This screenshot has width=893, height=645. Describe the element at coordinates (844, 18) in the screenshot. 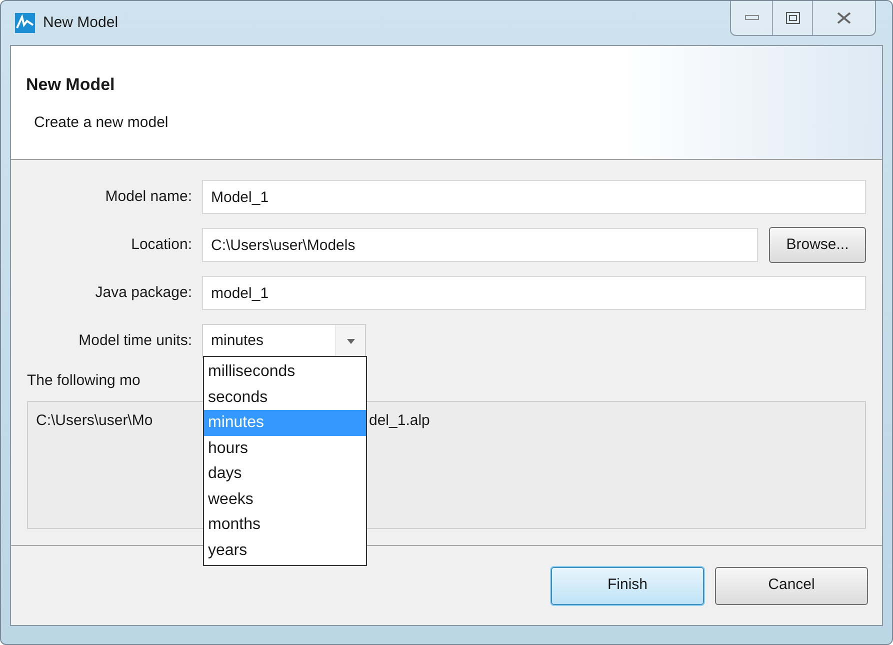

I see `close-icon` at that location.